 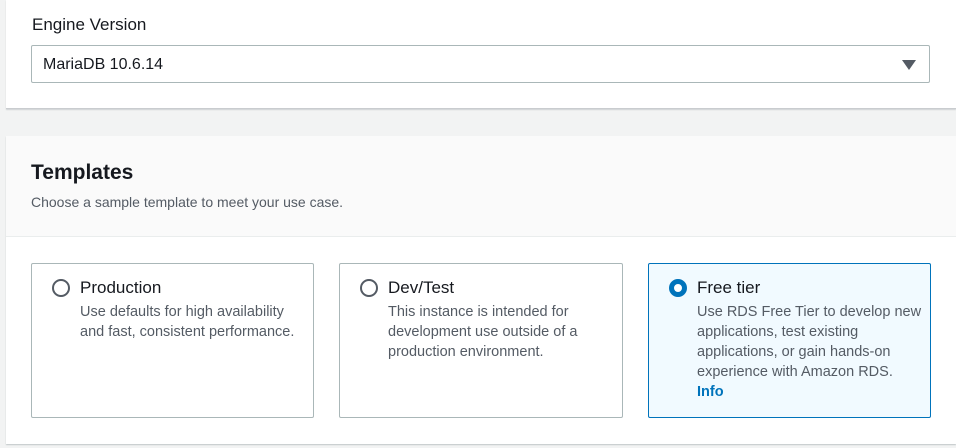 What do you see at coordinates (421, 287) in the screenshot?
I see `template-title-dev-test: Dev/Test` at bounding box center [421, 287].